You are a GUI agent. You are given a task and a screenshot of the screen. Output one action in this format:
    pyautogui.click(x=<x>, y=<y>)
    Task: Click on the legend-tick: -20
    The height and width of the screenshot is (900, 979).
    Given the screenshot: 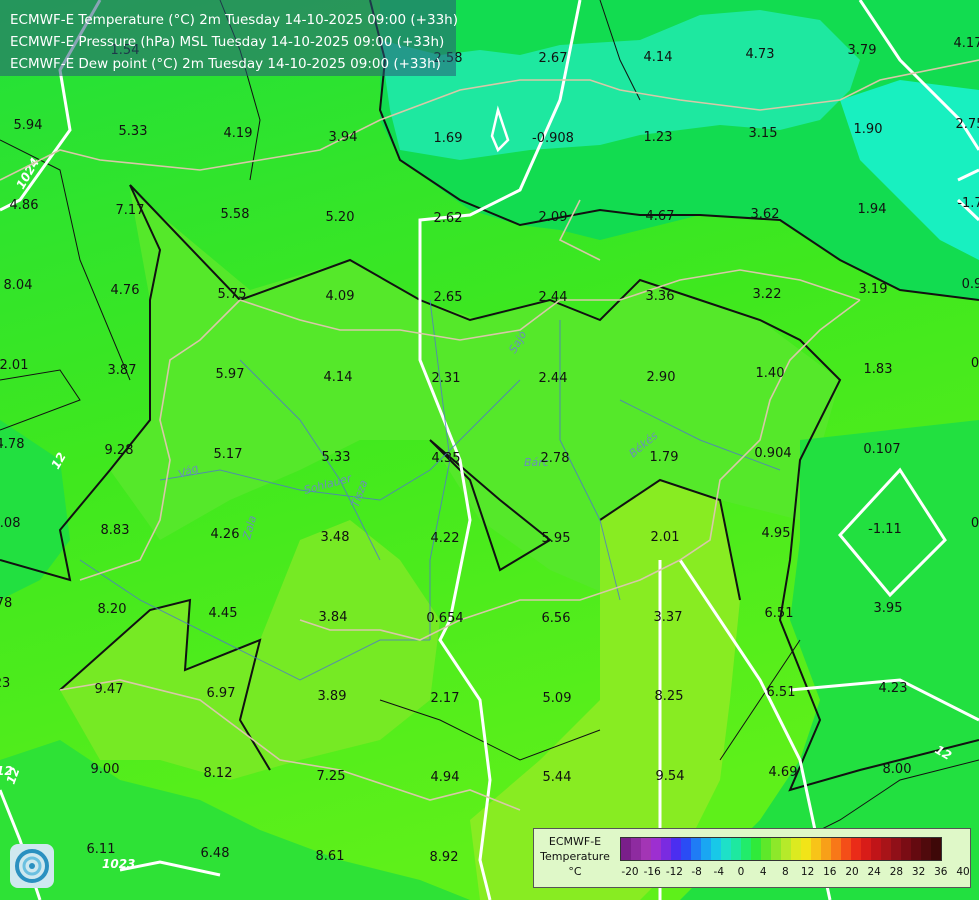 What is the action you would take?
    pyautogui.click(x=630, y=872)
    